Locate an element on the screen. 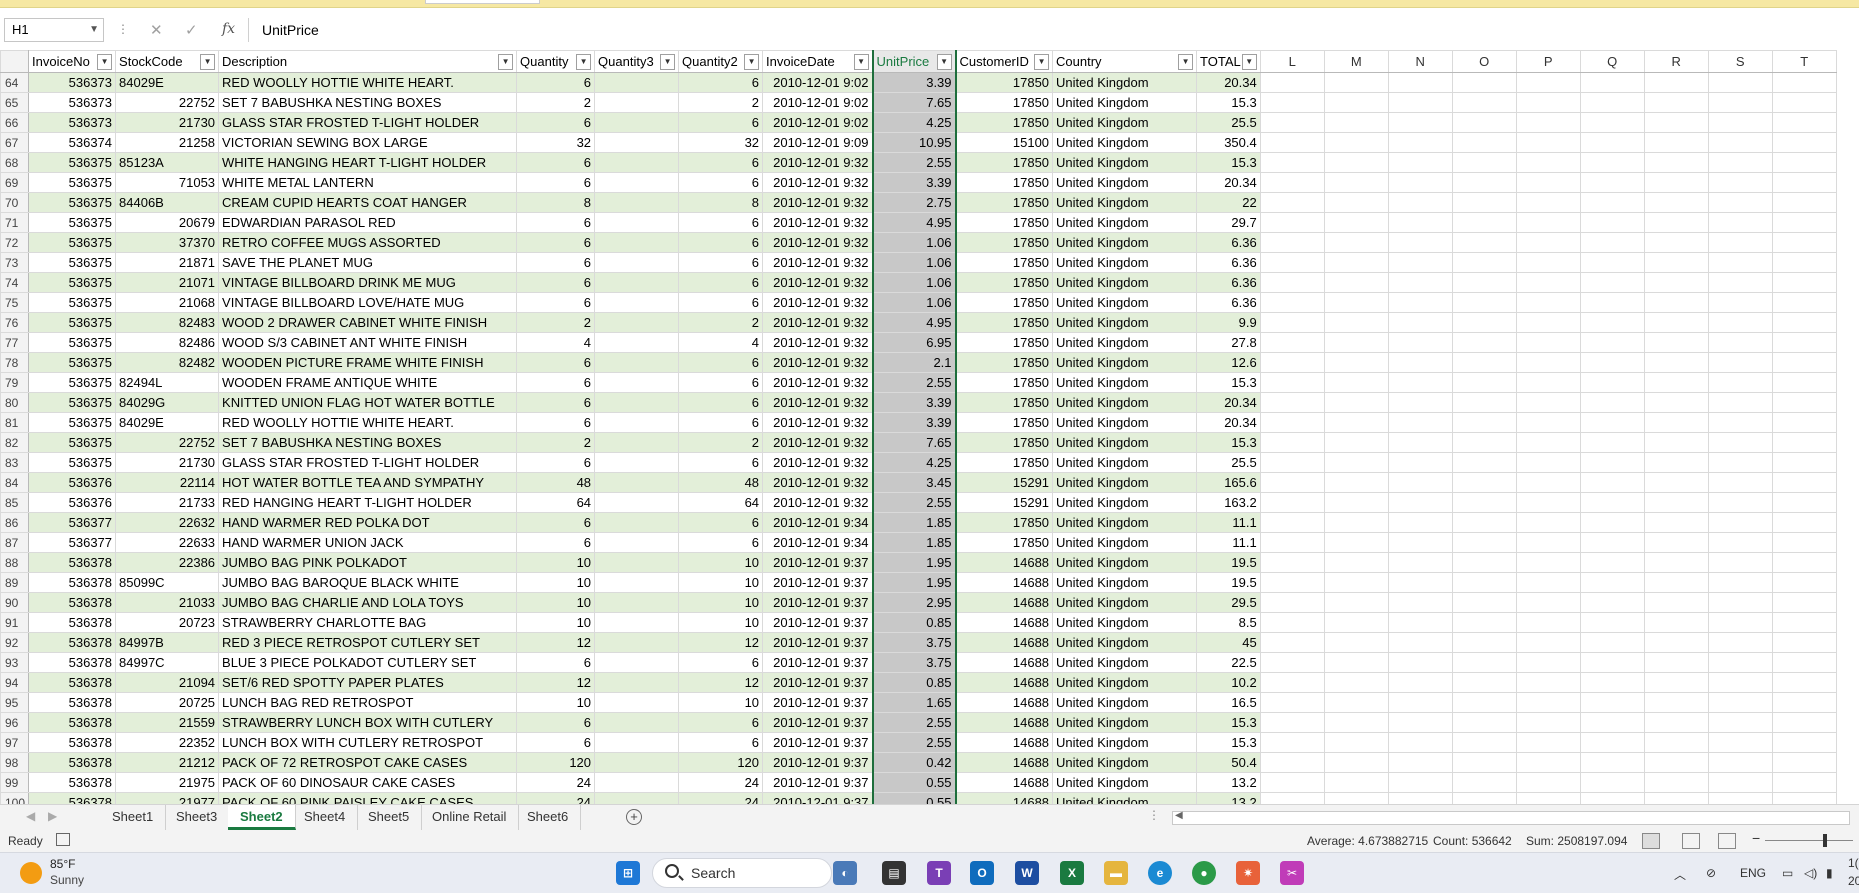  customer-id-cell: 14688 is located at coordinates (1004, 742).